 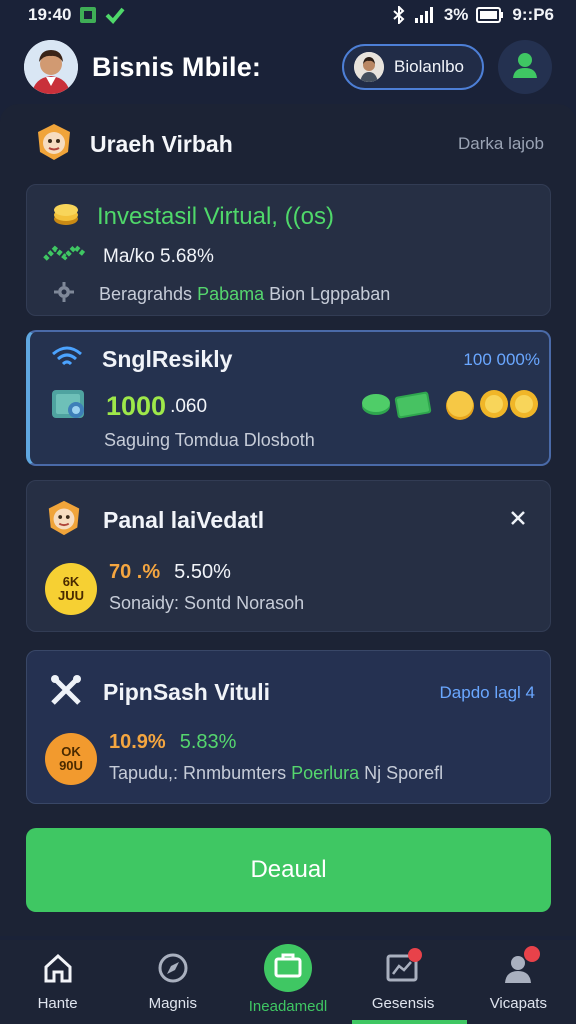 What do you see at coordinates (115, 15) in the screenshot?
I see `check-shield-icon` at bounding box center [115, 15].